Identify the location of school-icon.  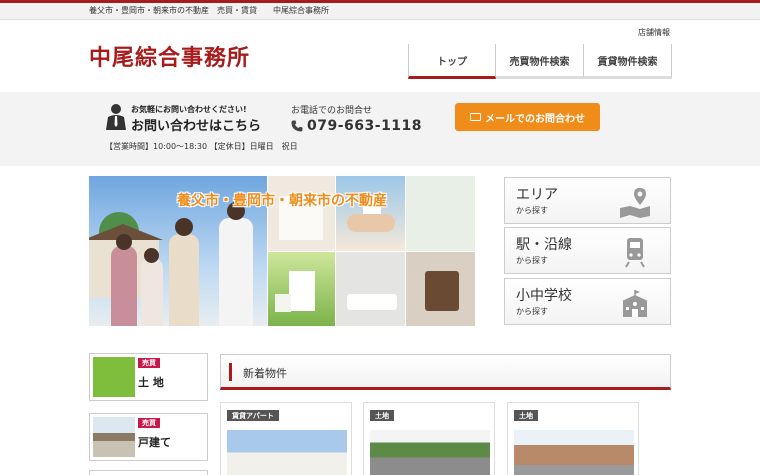
(635, 303).